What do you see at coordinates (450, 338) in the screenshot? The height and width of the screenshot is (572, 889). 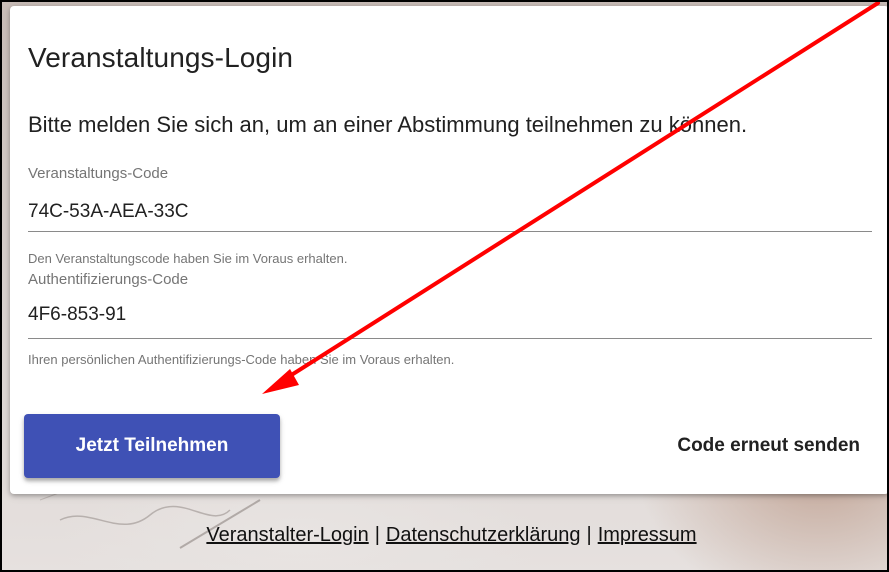 I see `auth-code-underline` at bounding box center [450, 338].